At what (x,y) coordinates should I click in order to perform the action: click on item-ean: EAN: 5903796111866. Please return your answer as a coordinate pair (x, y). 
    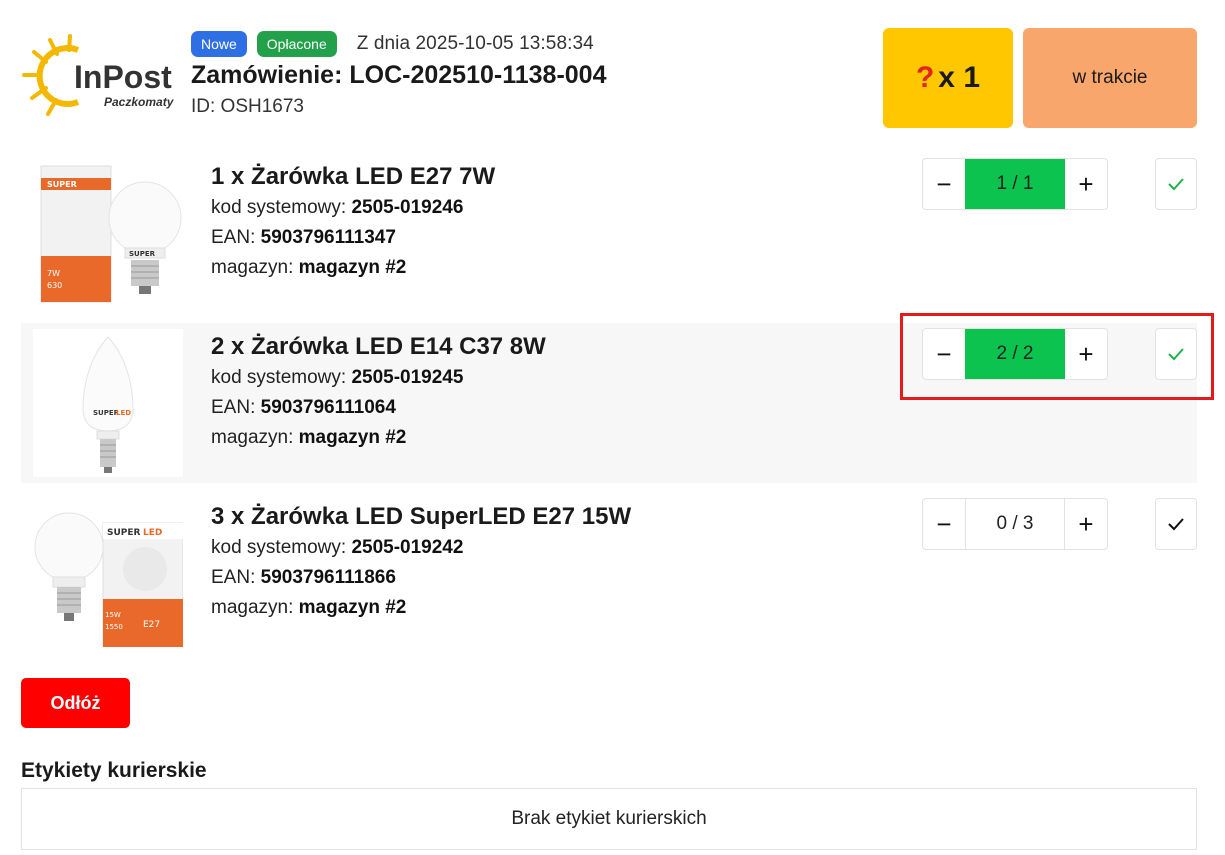
    Looking at the image, I should click on (303, 577).